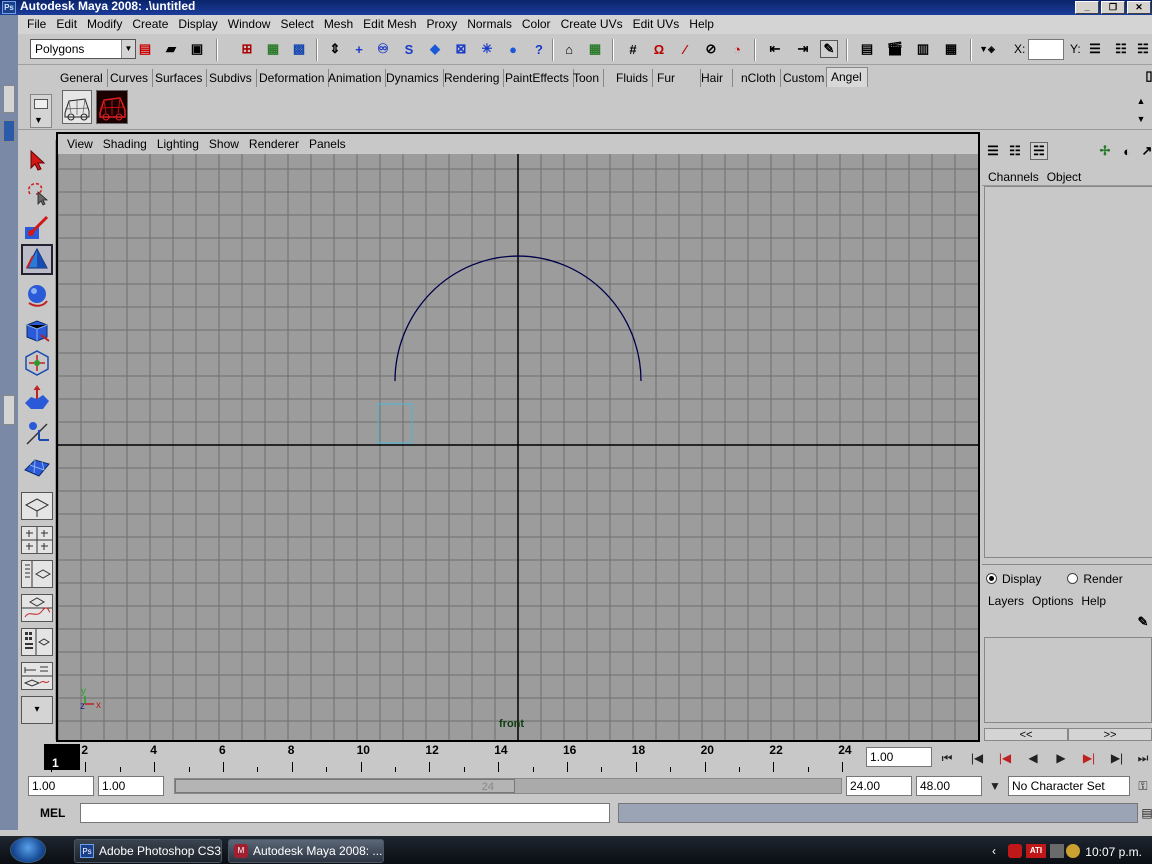 The width and height of the screenshot is (1152, 864). What do you see at coordinates (999, 851) in the screenshot?
I see `show-hidden-icons-icon: ‹` at bounding box center [999, 851].